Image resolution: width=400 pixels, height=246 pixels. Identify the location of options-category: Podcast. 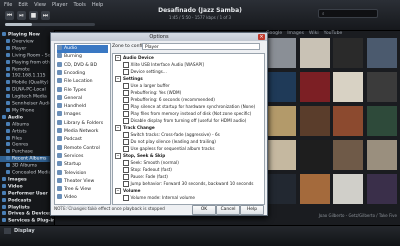
(82, 140).